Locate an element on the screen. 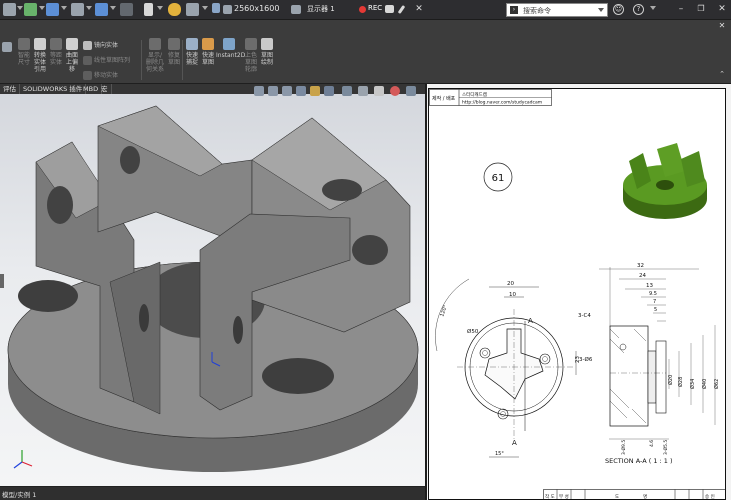  collapse-panel-handle is located at coordinates (2, 281).